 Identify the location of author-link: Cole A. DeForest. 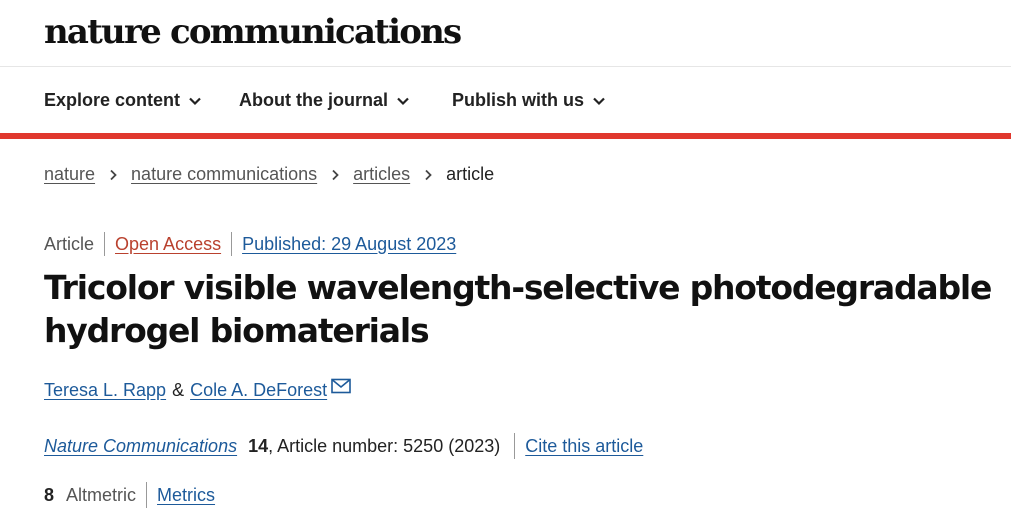
(258, 390).